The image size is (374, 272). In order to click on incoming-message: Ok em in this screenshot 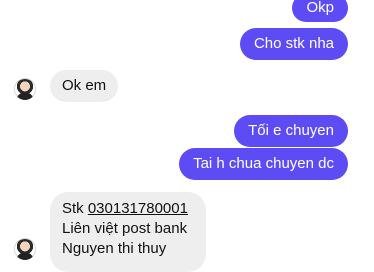, I will do `click(84, 86)`.